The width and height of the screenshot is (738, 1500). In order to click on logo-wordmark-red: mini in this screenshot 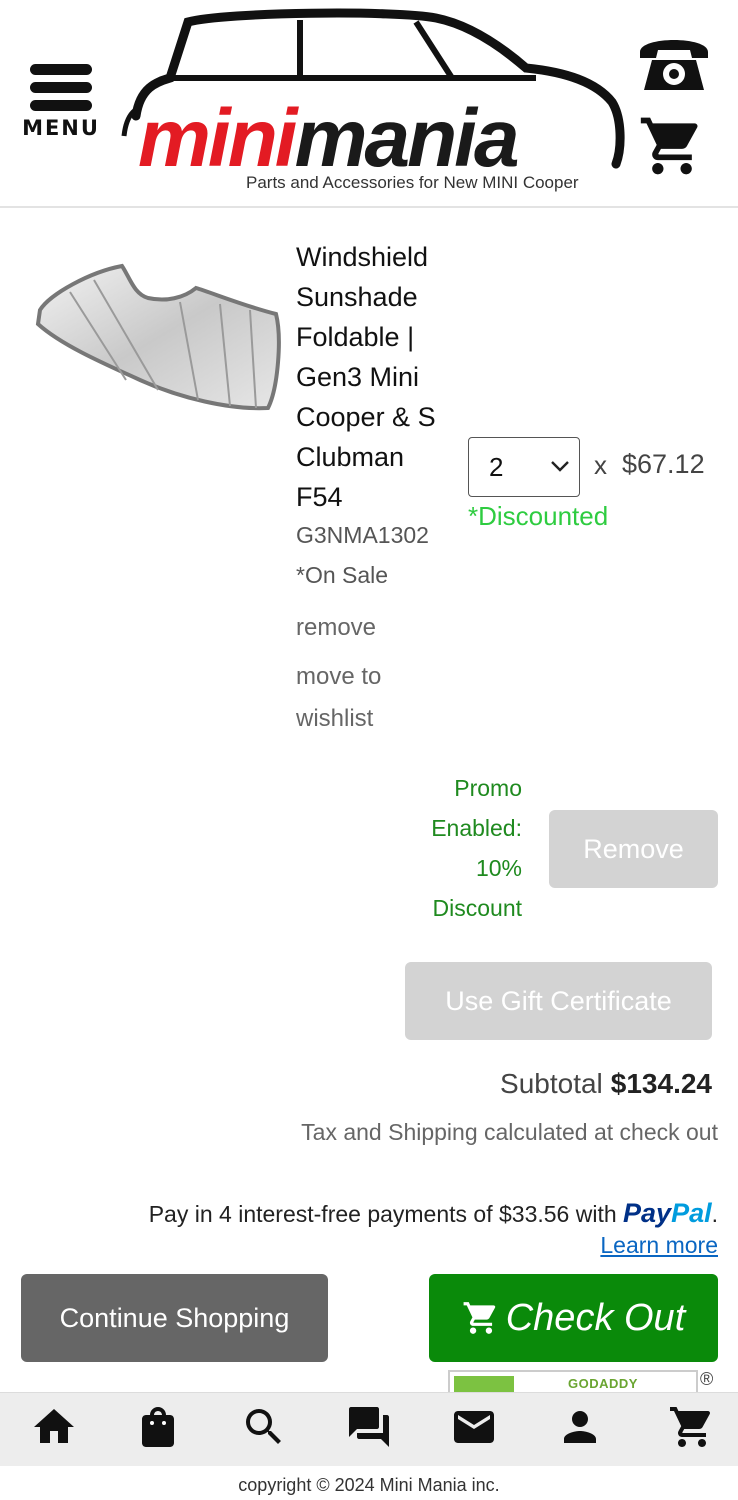, I will do `click(218, 138)`.